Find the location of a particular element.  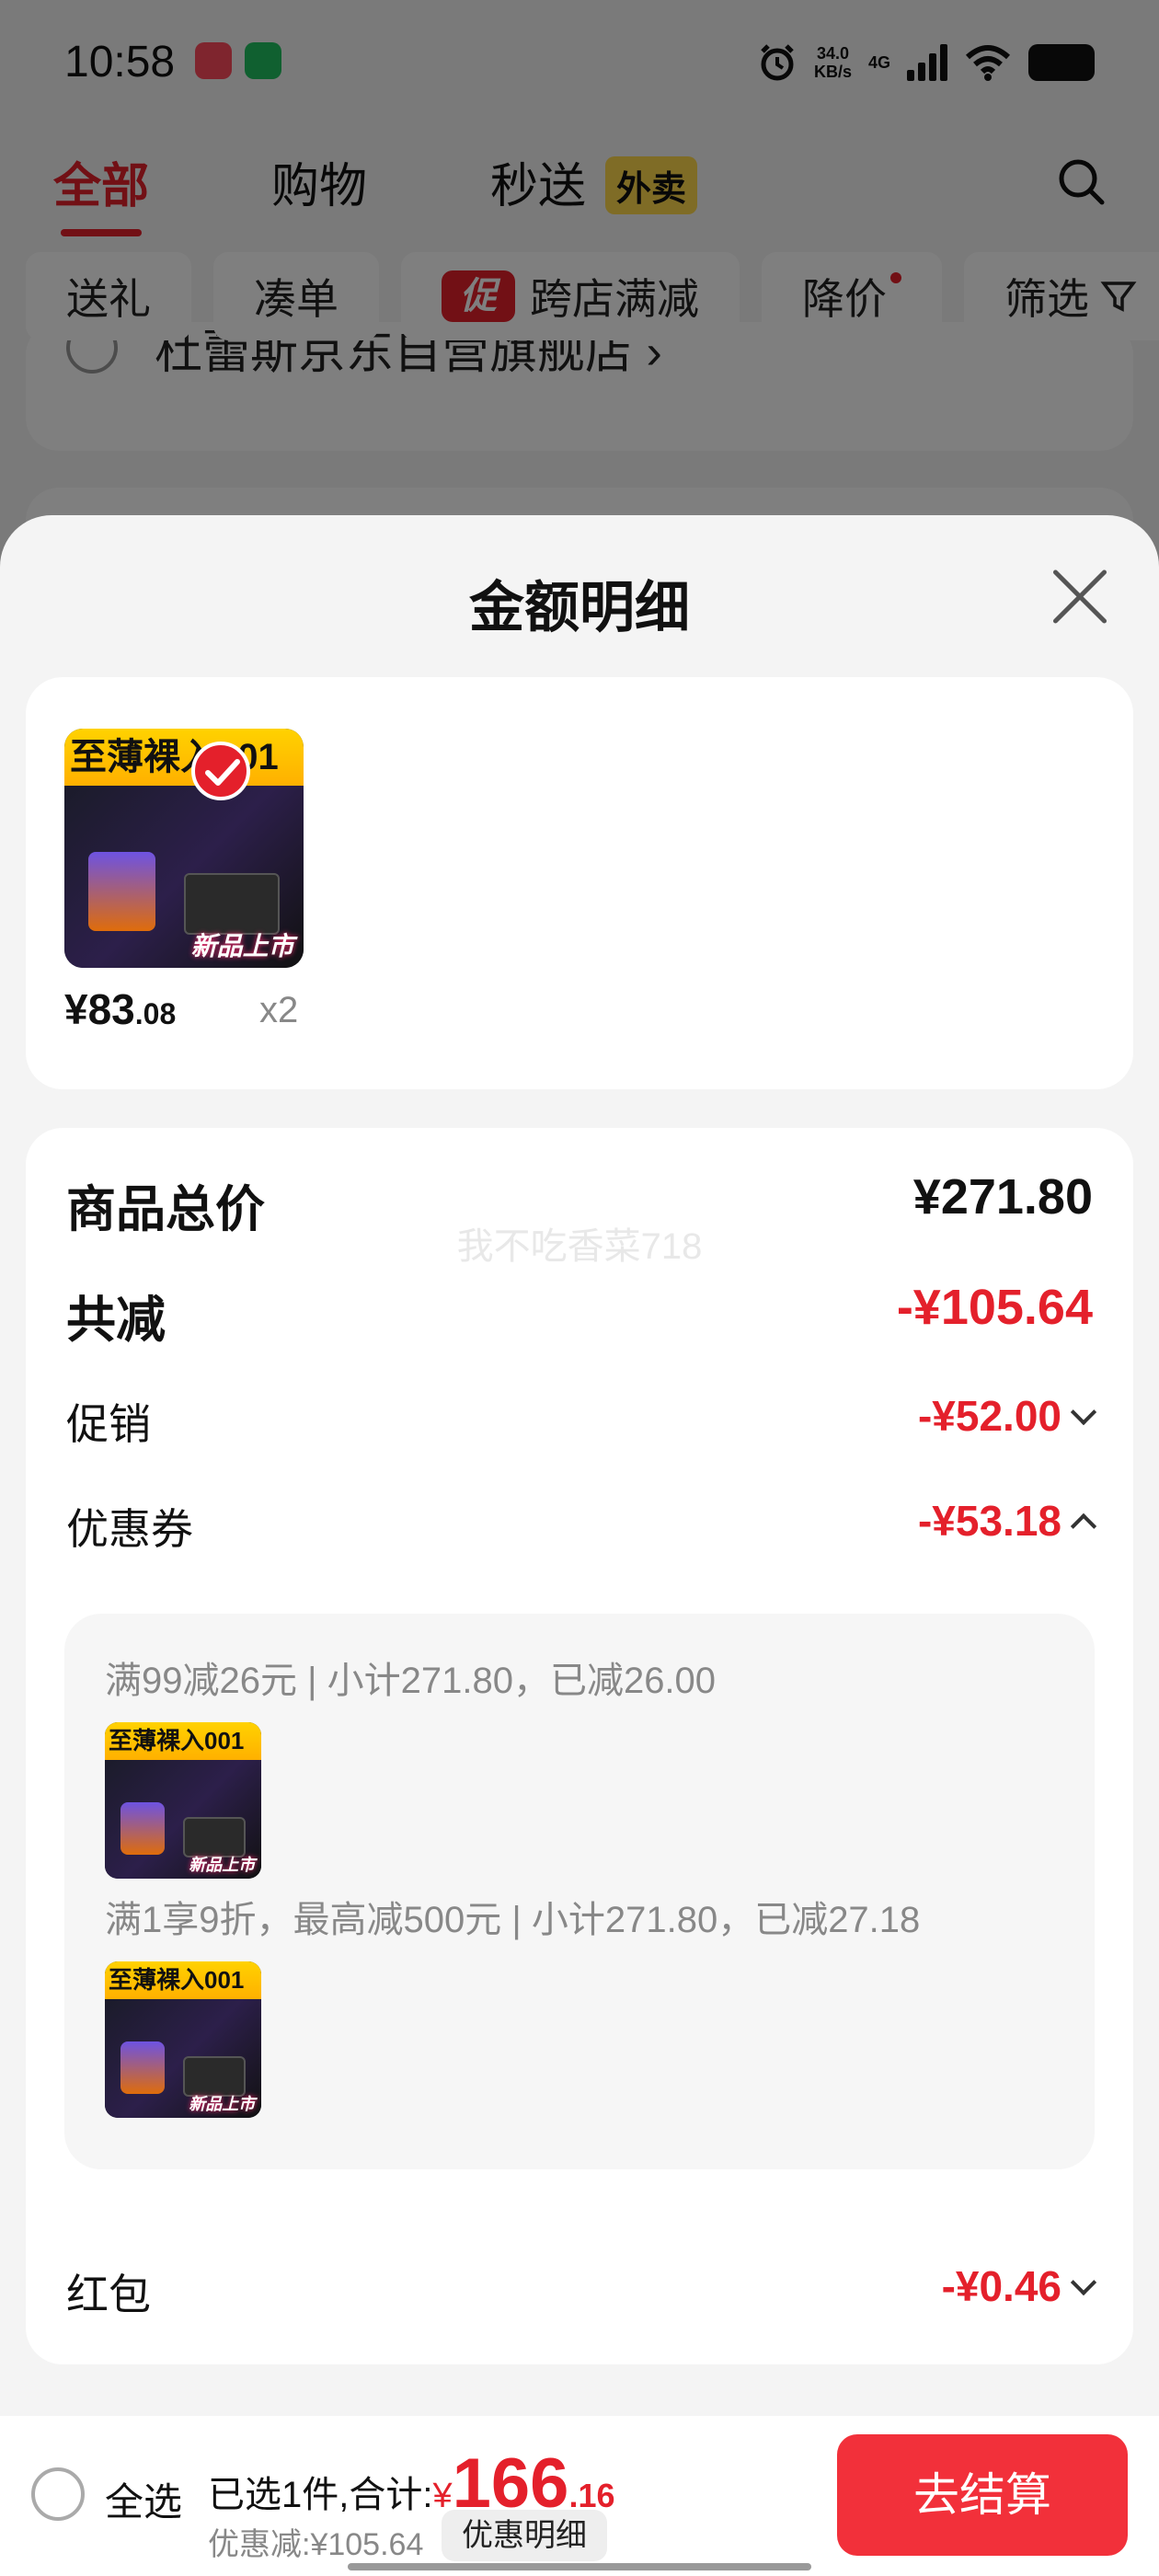

product-image: 至薄裸入001 新品上市 is located at coordinates (184, 848).